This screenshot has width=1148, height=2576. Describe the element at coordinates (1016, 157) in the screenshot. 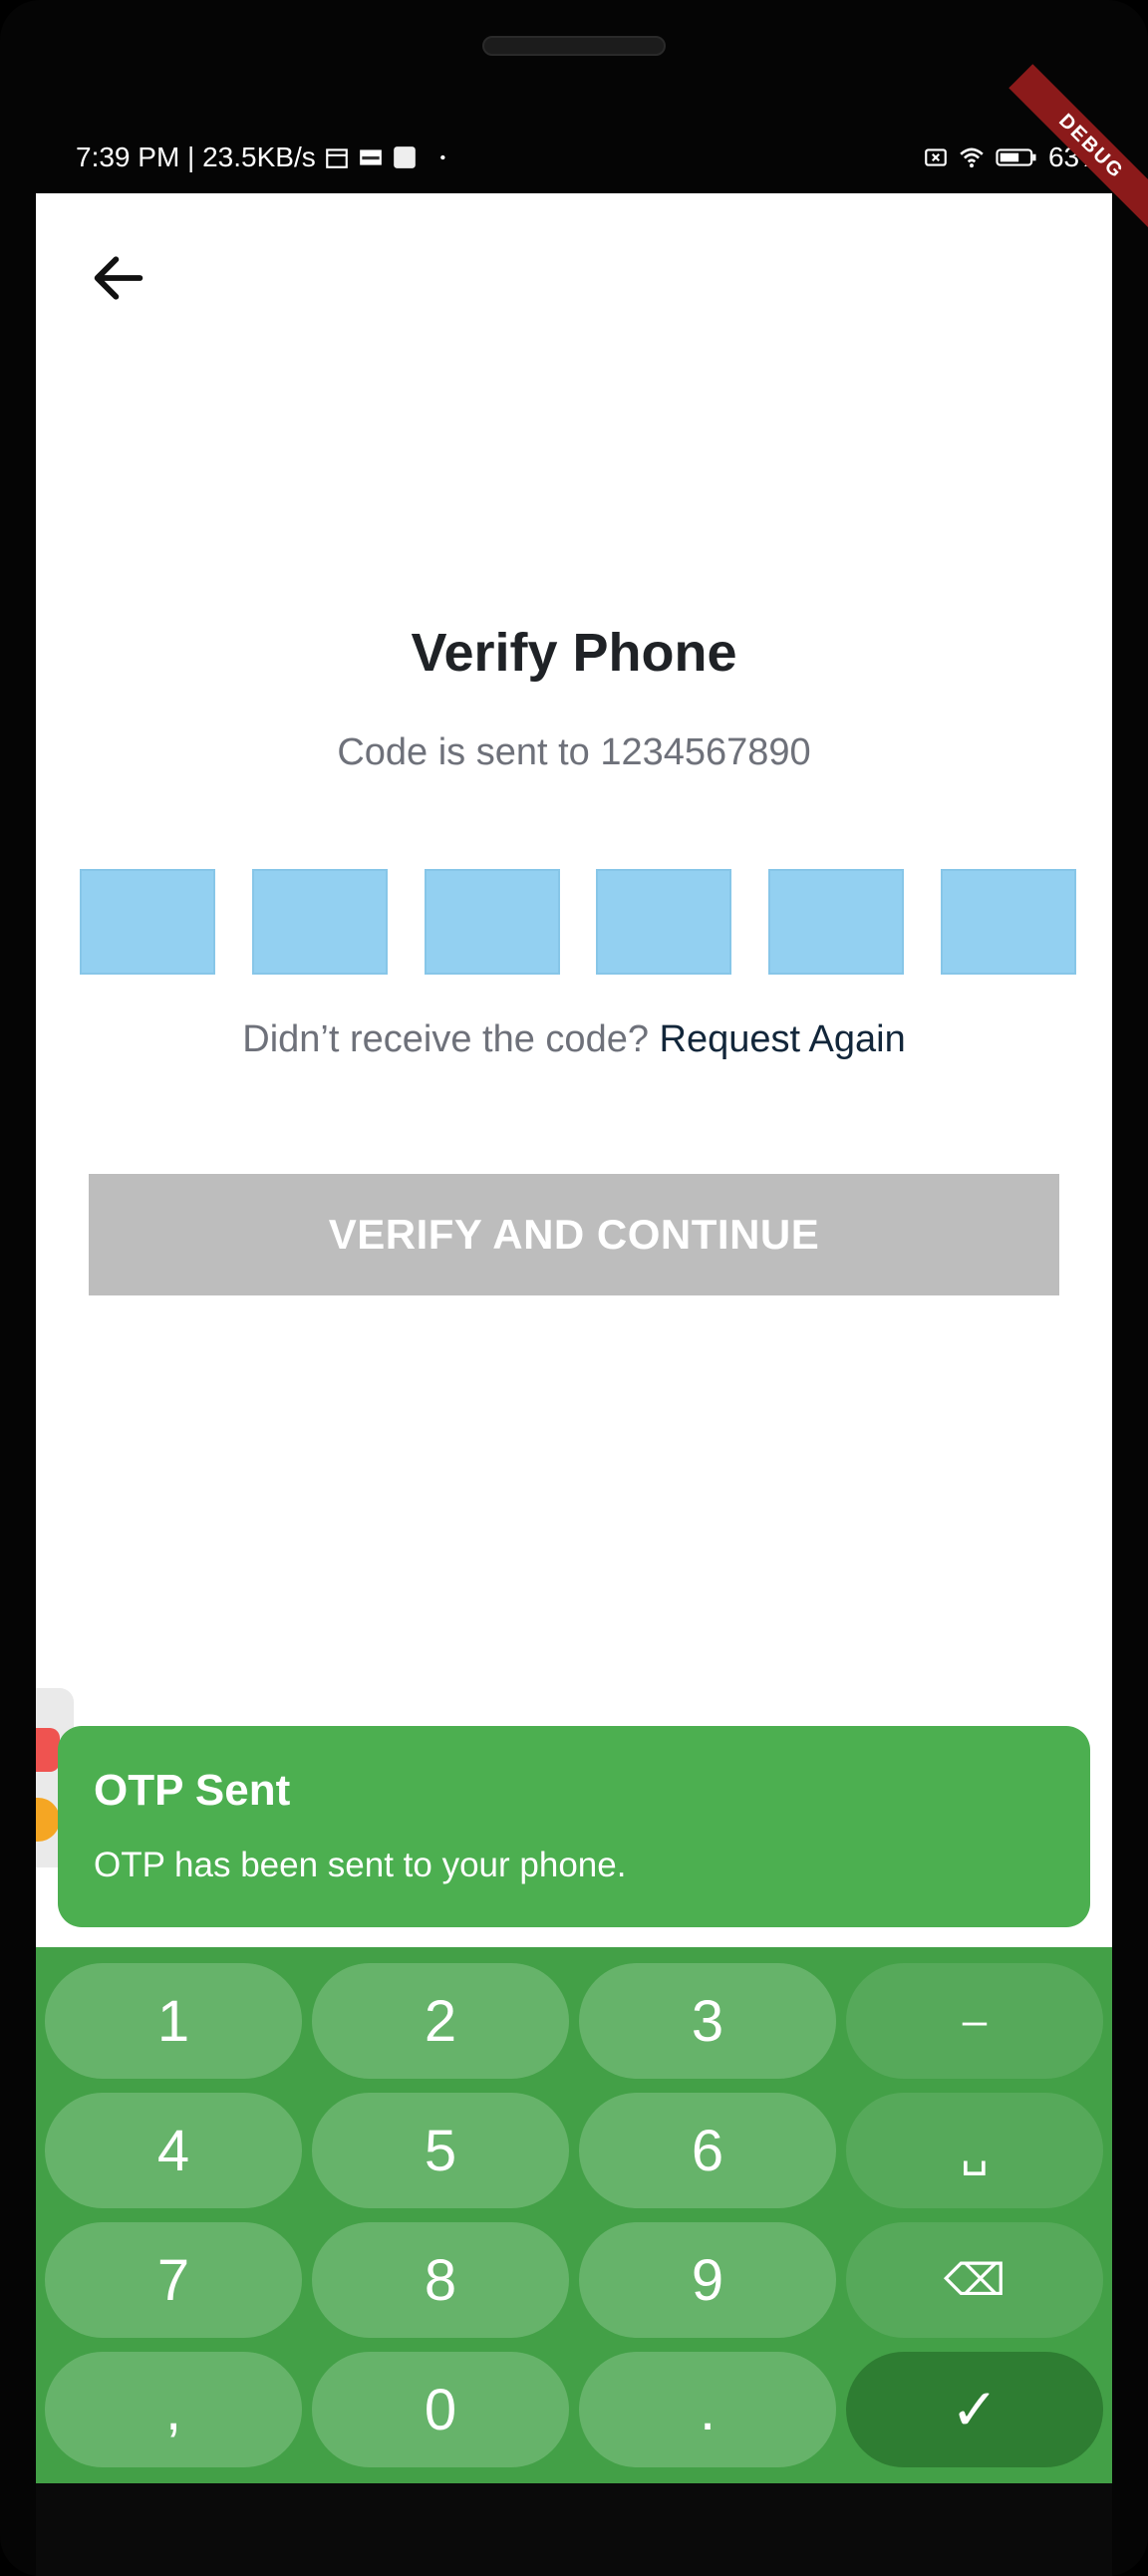

I see `battery-icon` at that location.